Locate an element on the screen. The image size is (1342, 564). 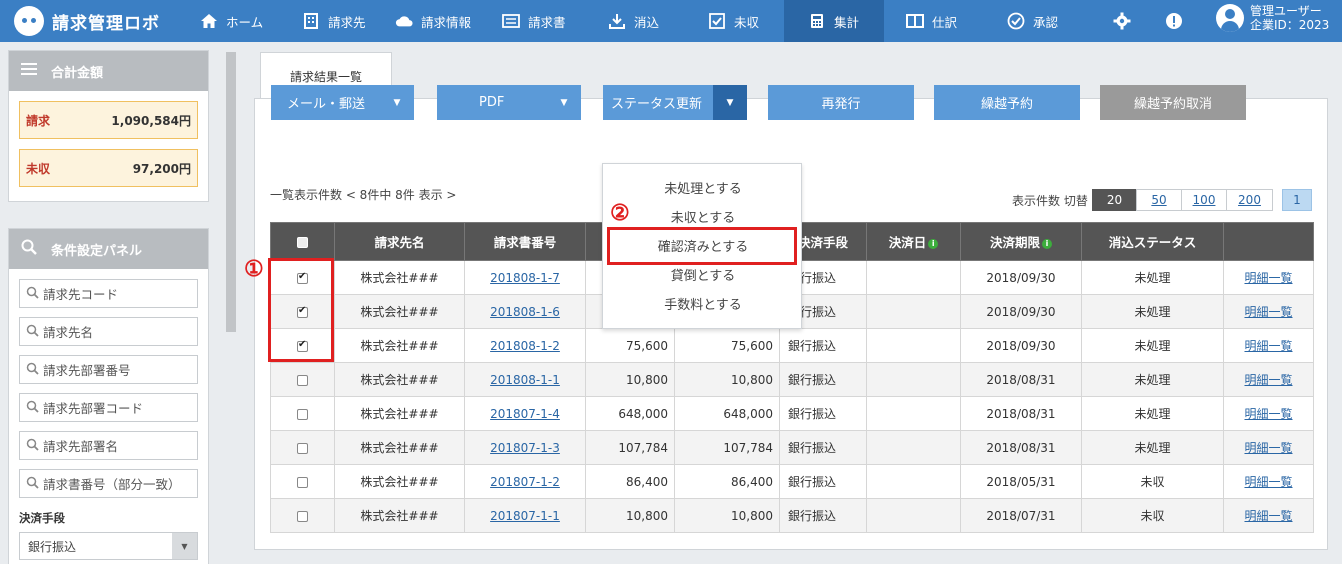
nav-invoices: 請求書 is located at coordinates (542, 21).